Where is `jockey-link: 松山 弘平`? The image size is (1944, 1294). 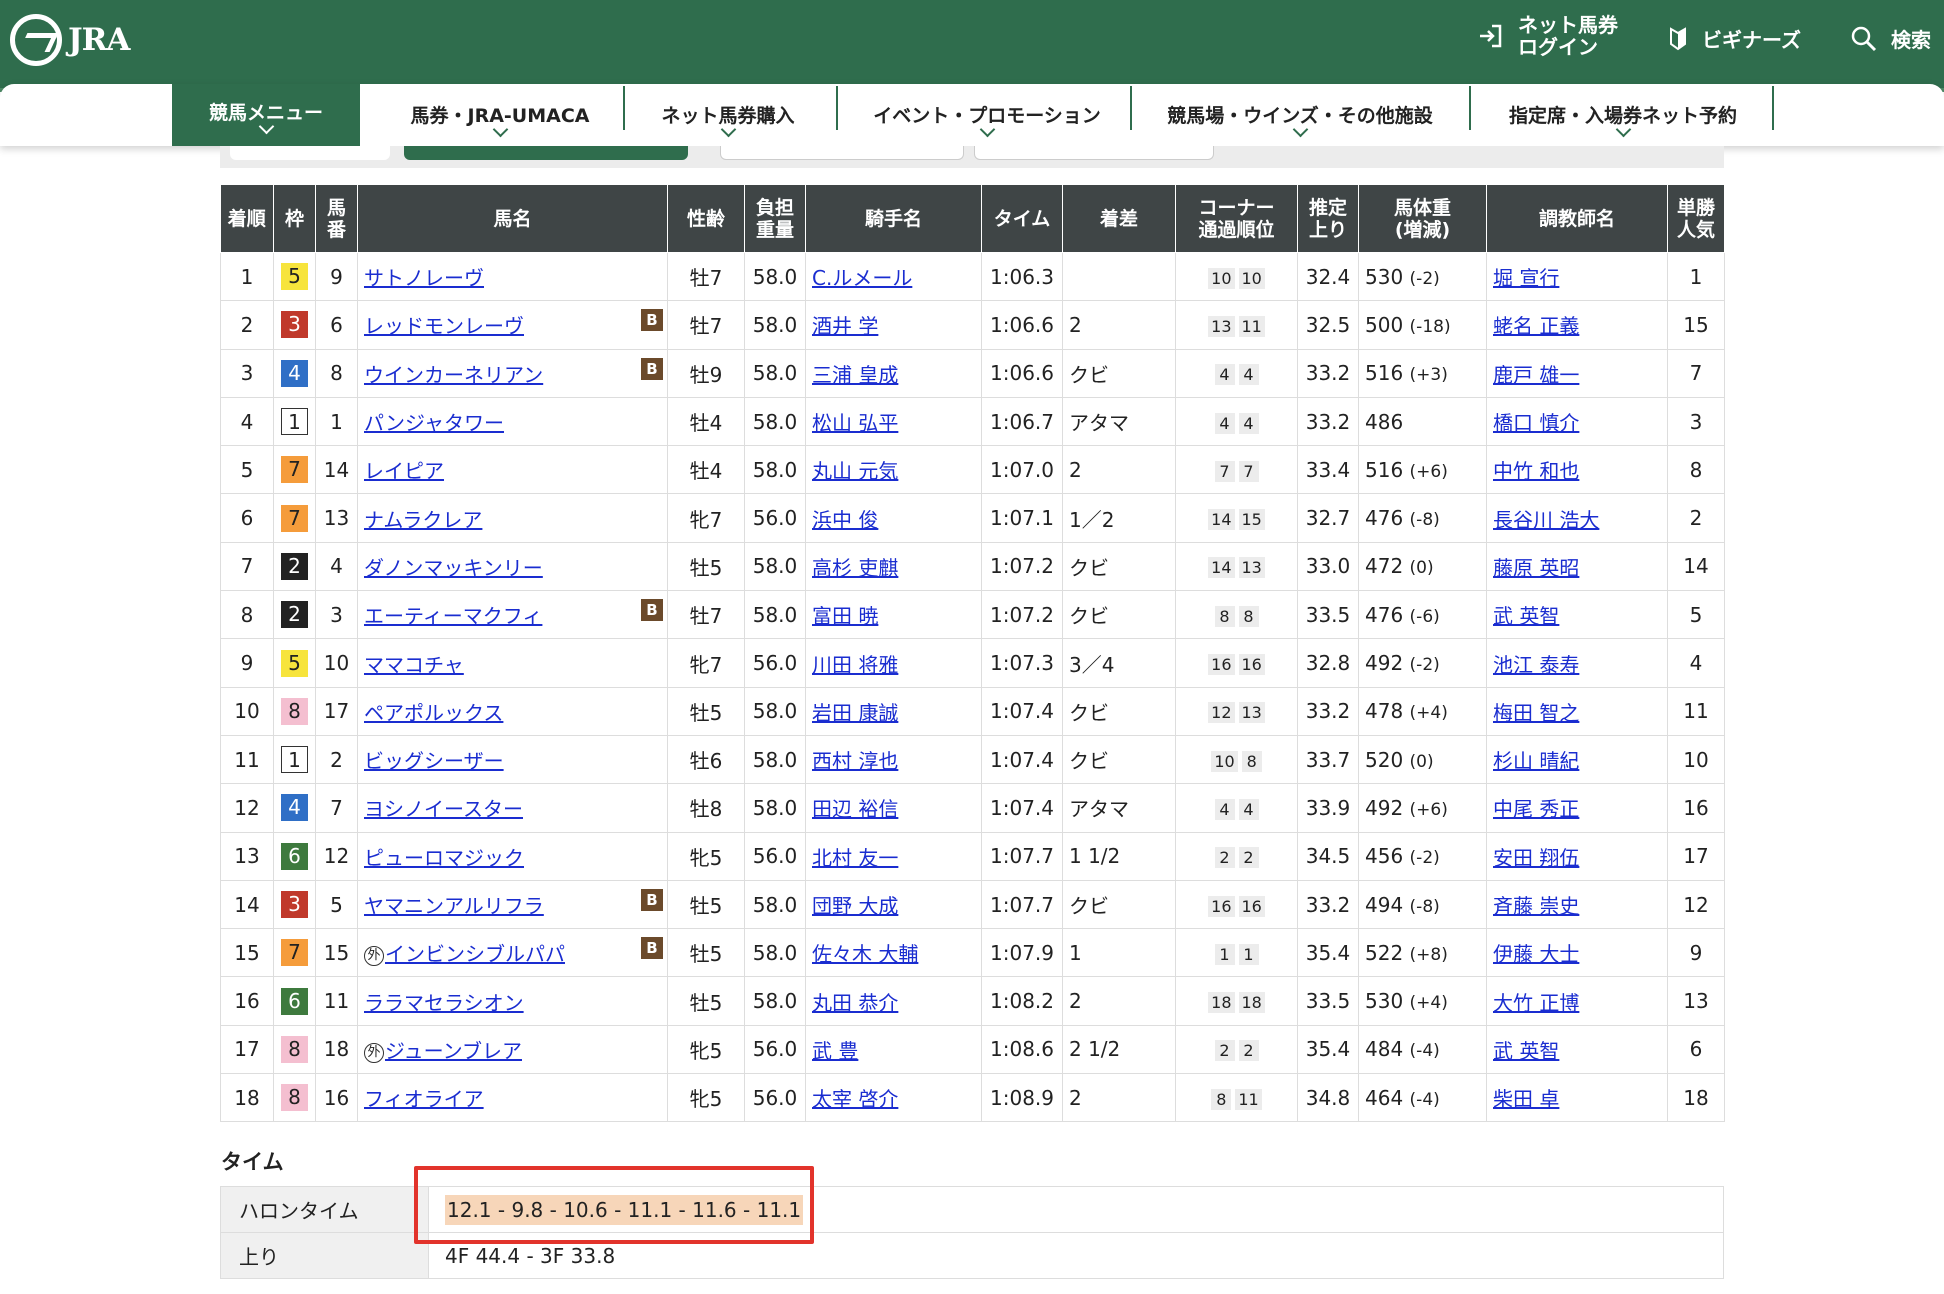 jockey-link: 松山 弘平 is located at coordinates (855, 423).